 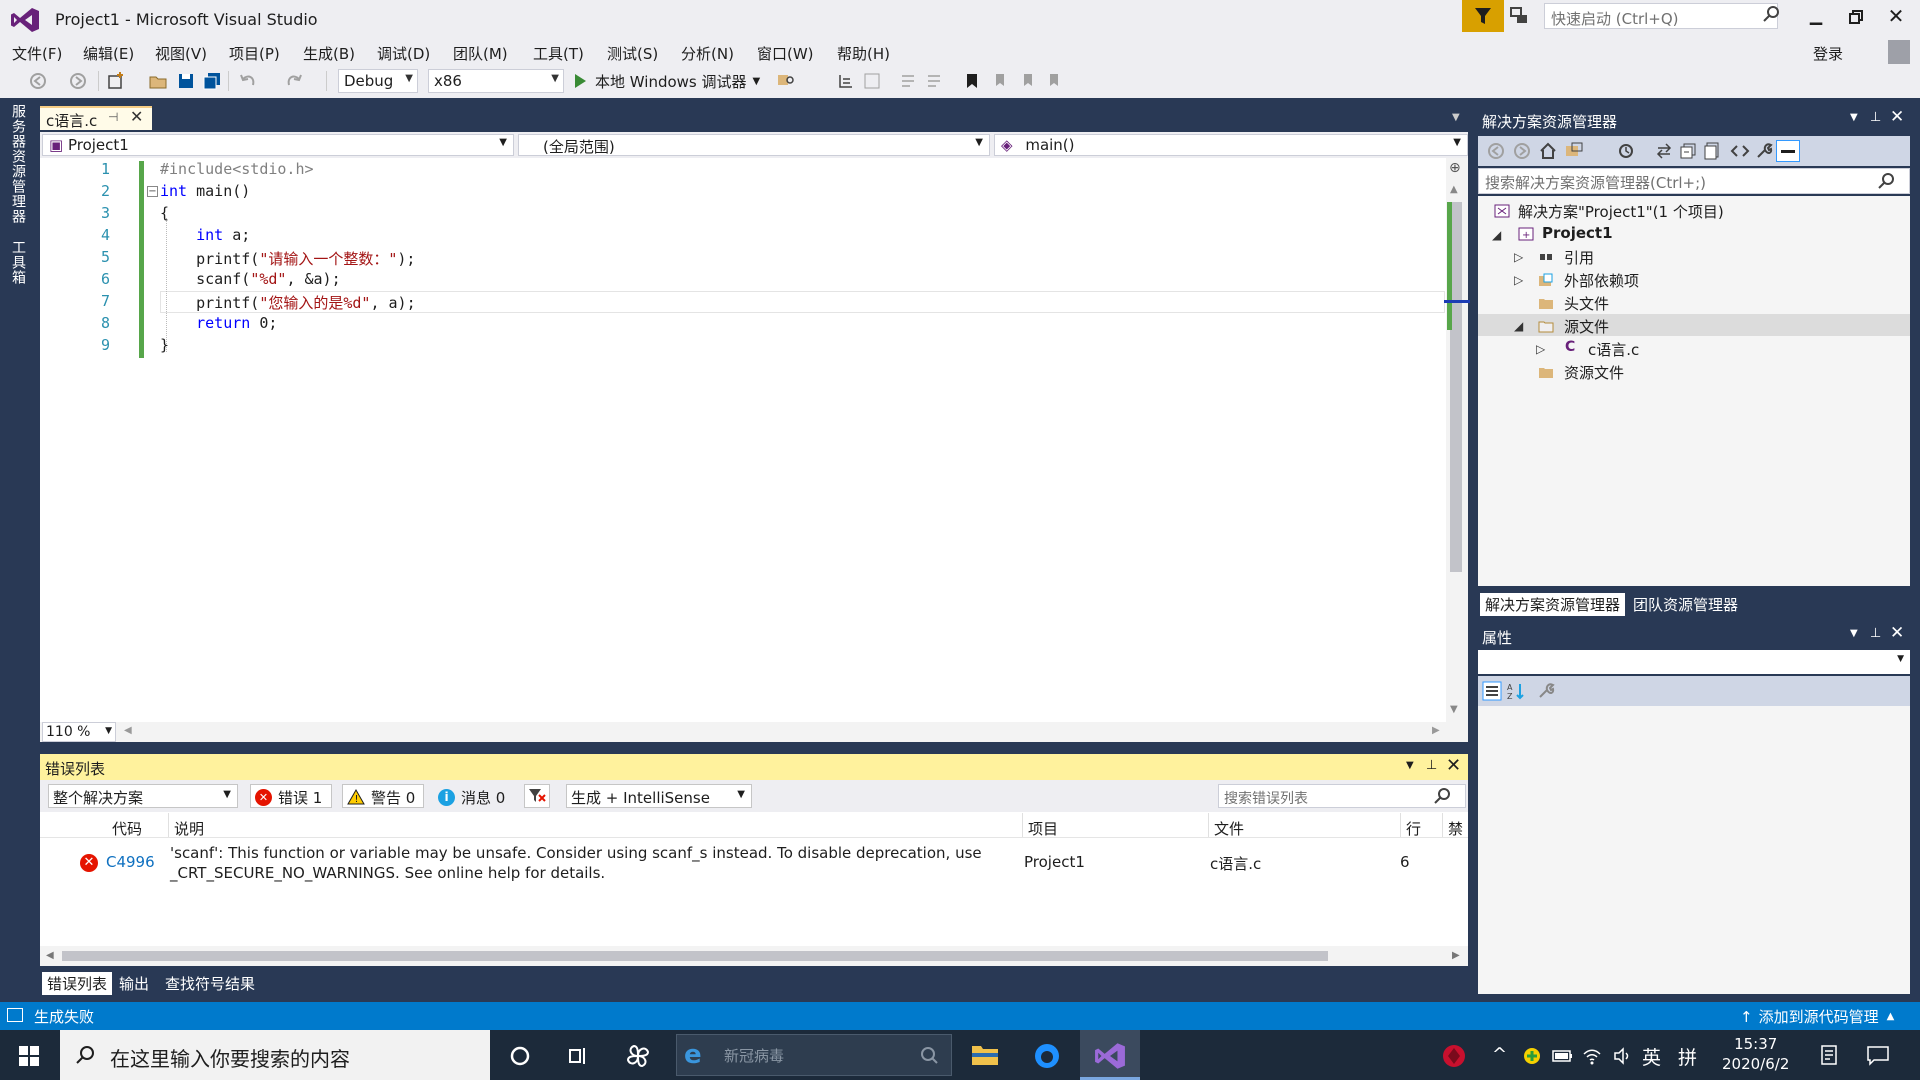 I want to click on error-project: Project1, so click(x=1054, y=862).